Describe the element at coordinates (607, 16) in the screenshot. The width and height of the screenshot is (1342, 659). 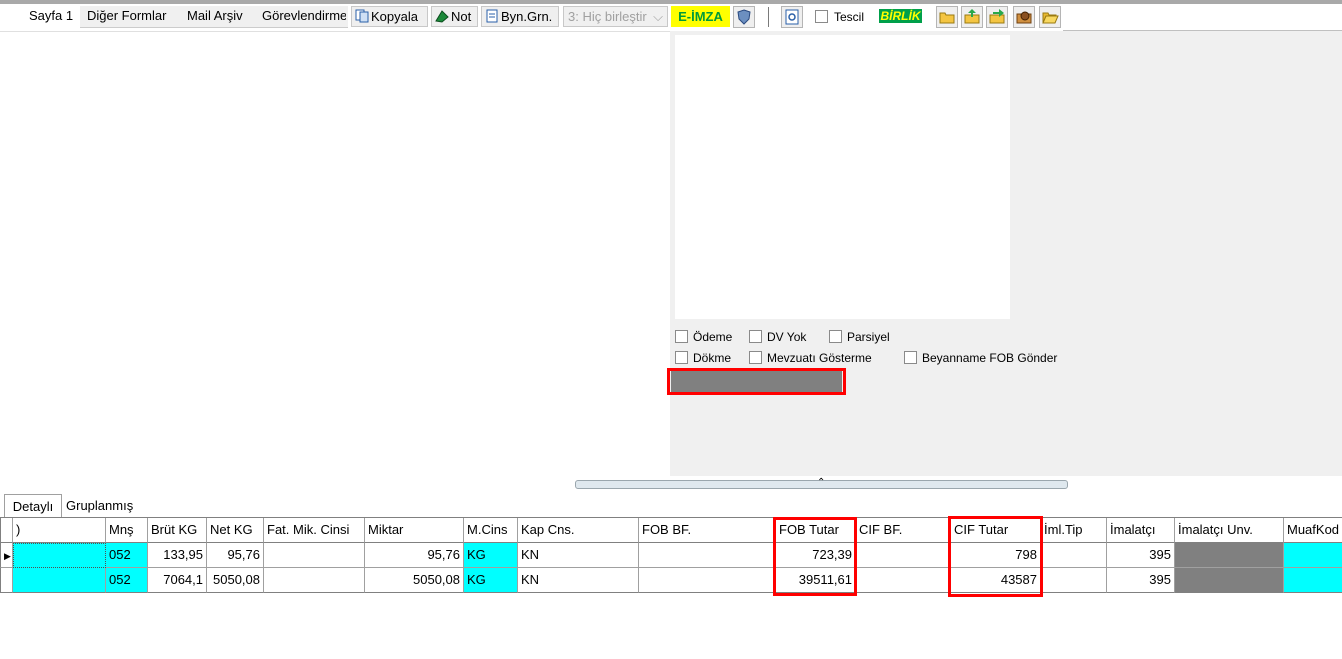
I see `merge-select-value: 3: Hiç birleştir` at that location.